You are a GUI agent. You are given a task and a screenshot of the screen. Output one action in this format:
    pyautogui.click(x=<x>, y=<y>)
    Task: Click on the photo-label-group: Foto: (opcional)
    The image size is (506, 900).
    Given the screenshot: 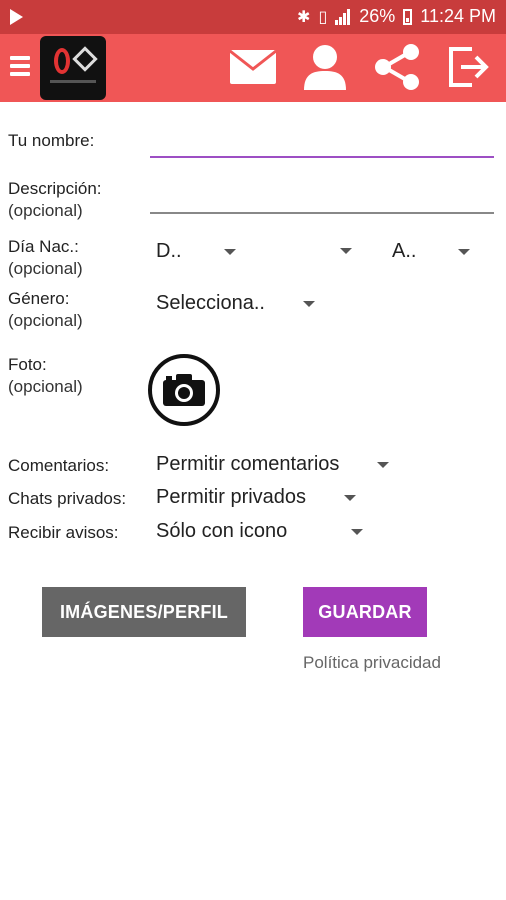 What is the action you would take?
    pyautogui.click(x=45, y=376)
    